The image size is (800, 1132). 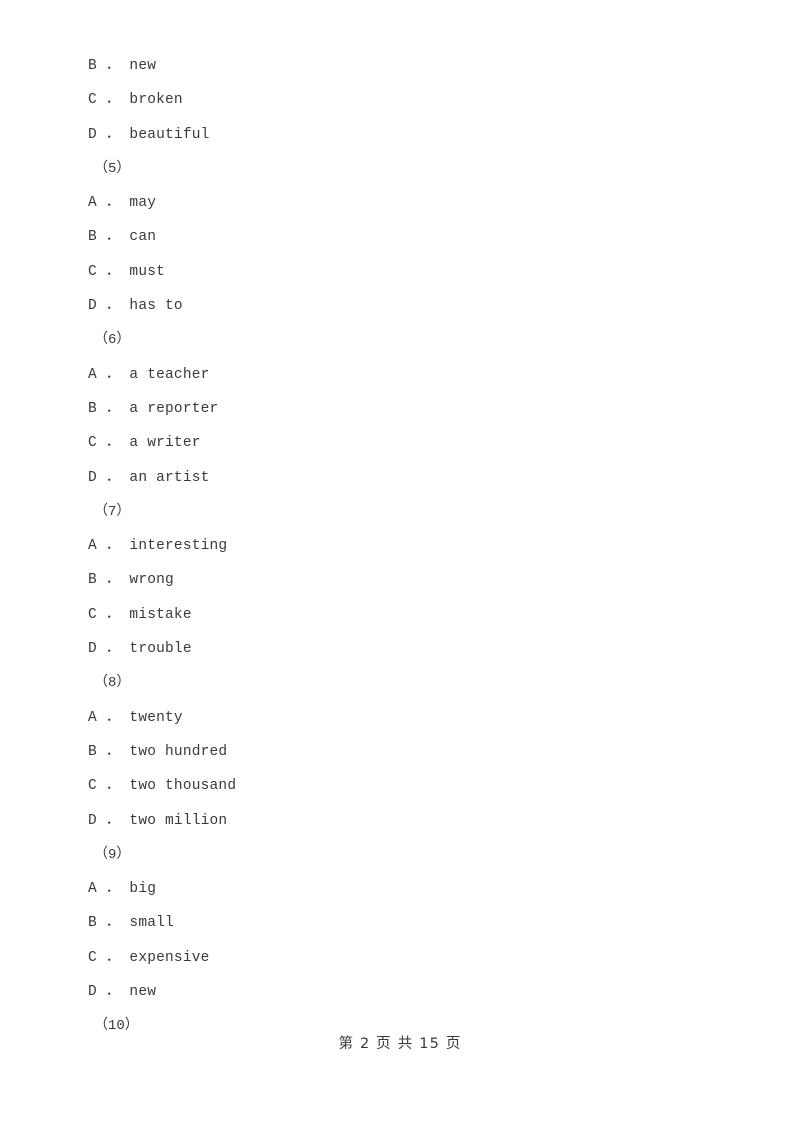 I want to click on option-text: an artist, so click(x=169, y=477).